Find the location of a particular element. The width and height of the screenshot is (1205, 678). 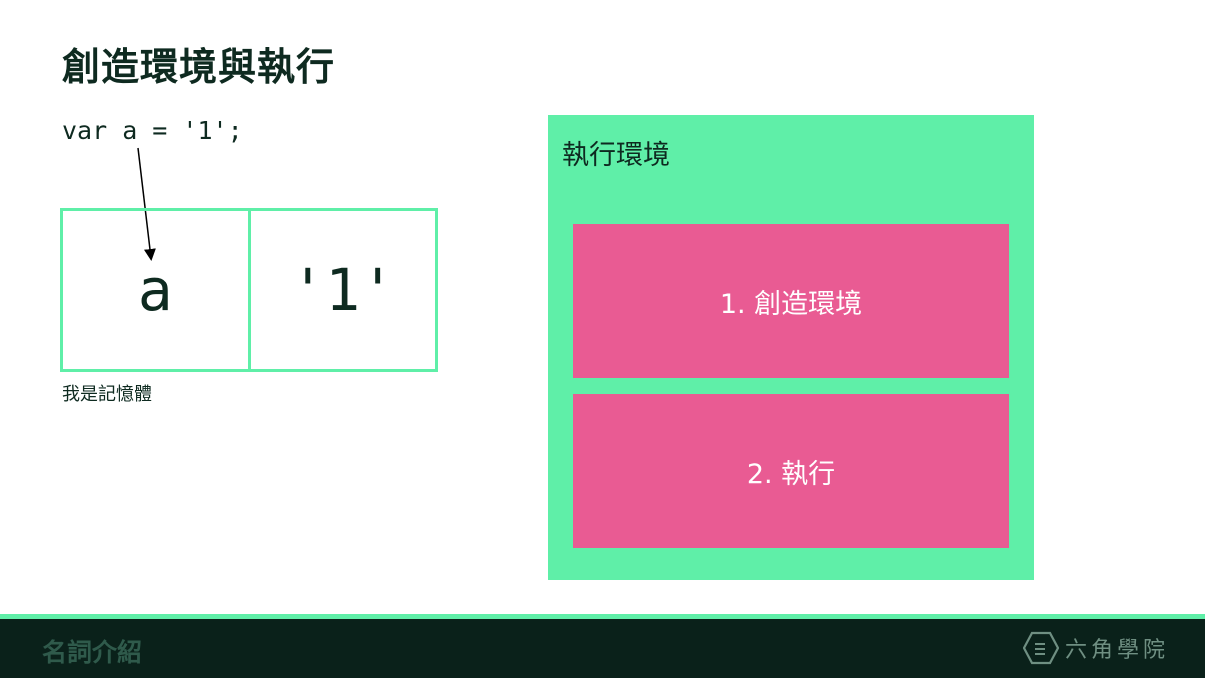

memory-box: a '1' is located at coordinates (249, 290).